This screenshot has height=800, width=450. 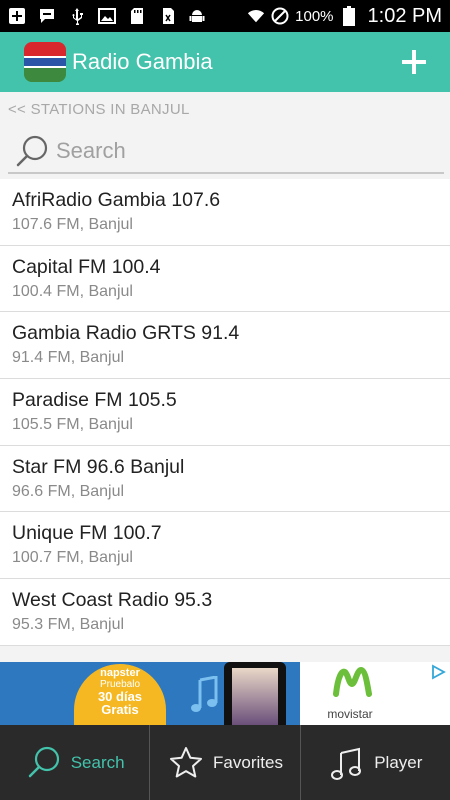 I want to click on ad-creative: napster Pruebalo 30 días Gratis movistar, so click(x=200, y=693).